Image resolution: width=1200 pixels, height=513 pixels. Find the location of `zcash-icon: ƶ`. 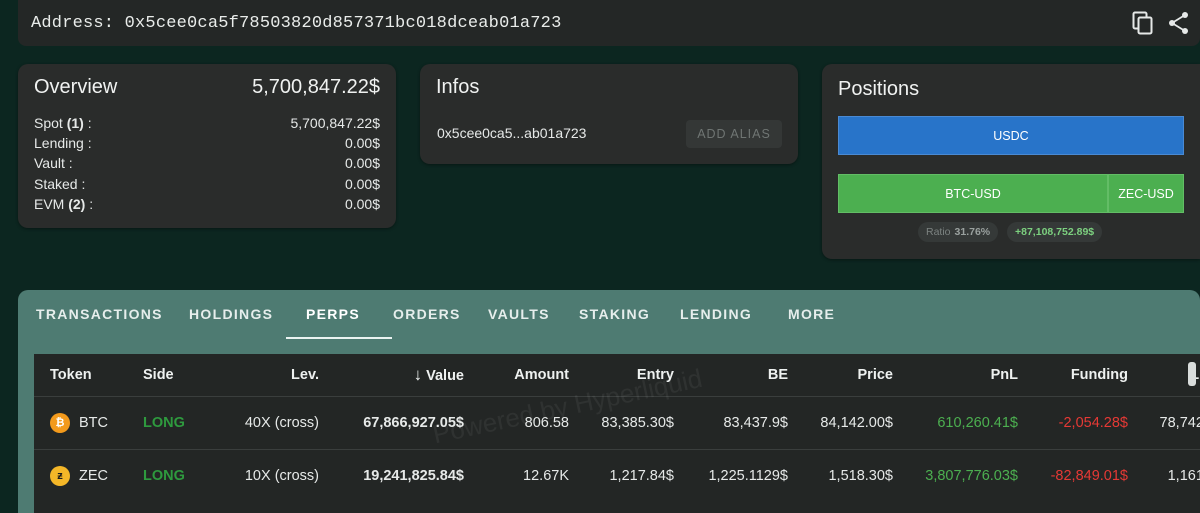

zcash-icon: ƶ is located at coordinates (60, 475).